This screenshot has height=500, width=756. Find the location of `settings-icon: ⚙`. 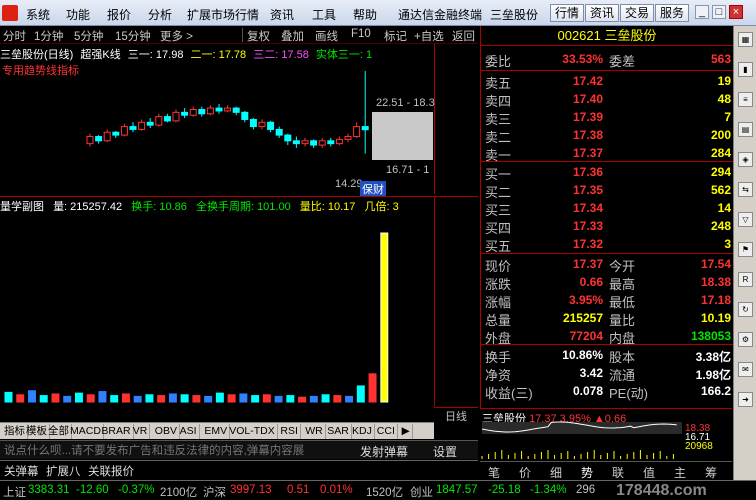

settings-icon: ⚙ is located at coordinates (745, 339).